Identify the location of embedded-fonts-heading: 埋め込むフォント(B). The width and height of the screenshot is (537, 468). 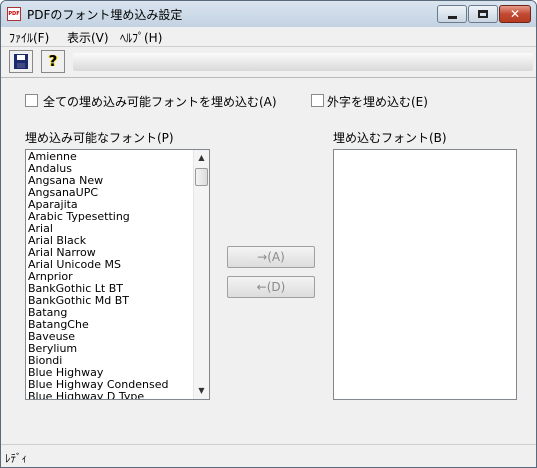
(390, 138).